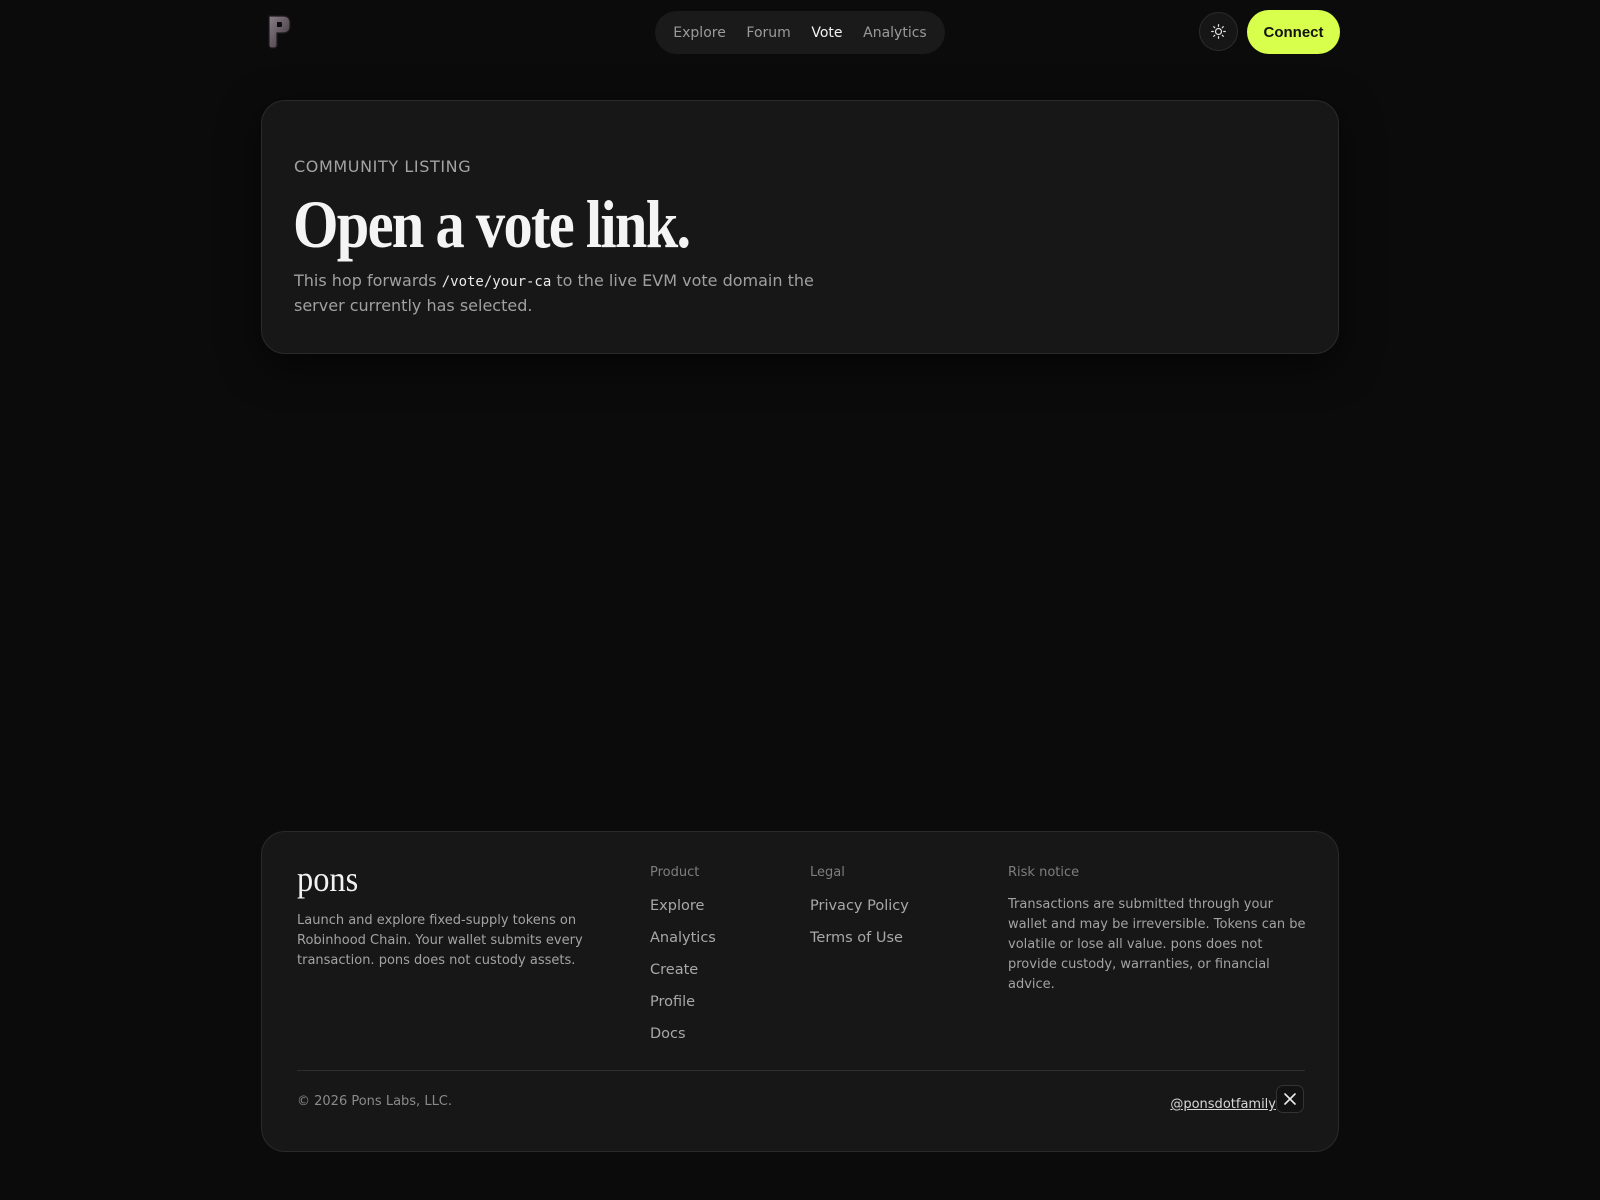  I want to click on nav-vote: Vote, so click(826, 33).